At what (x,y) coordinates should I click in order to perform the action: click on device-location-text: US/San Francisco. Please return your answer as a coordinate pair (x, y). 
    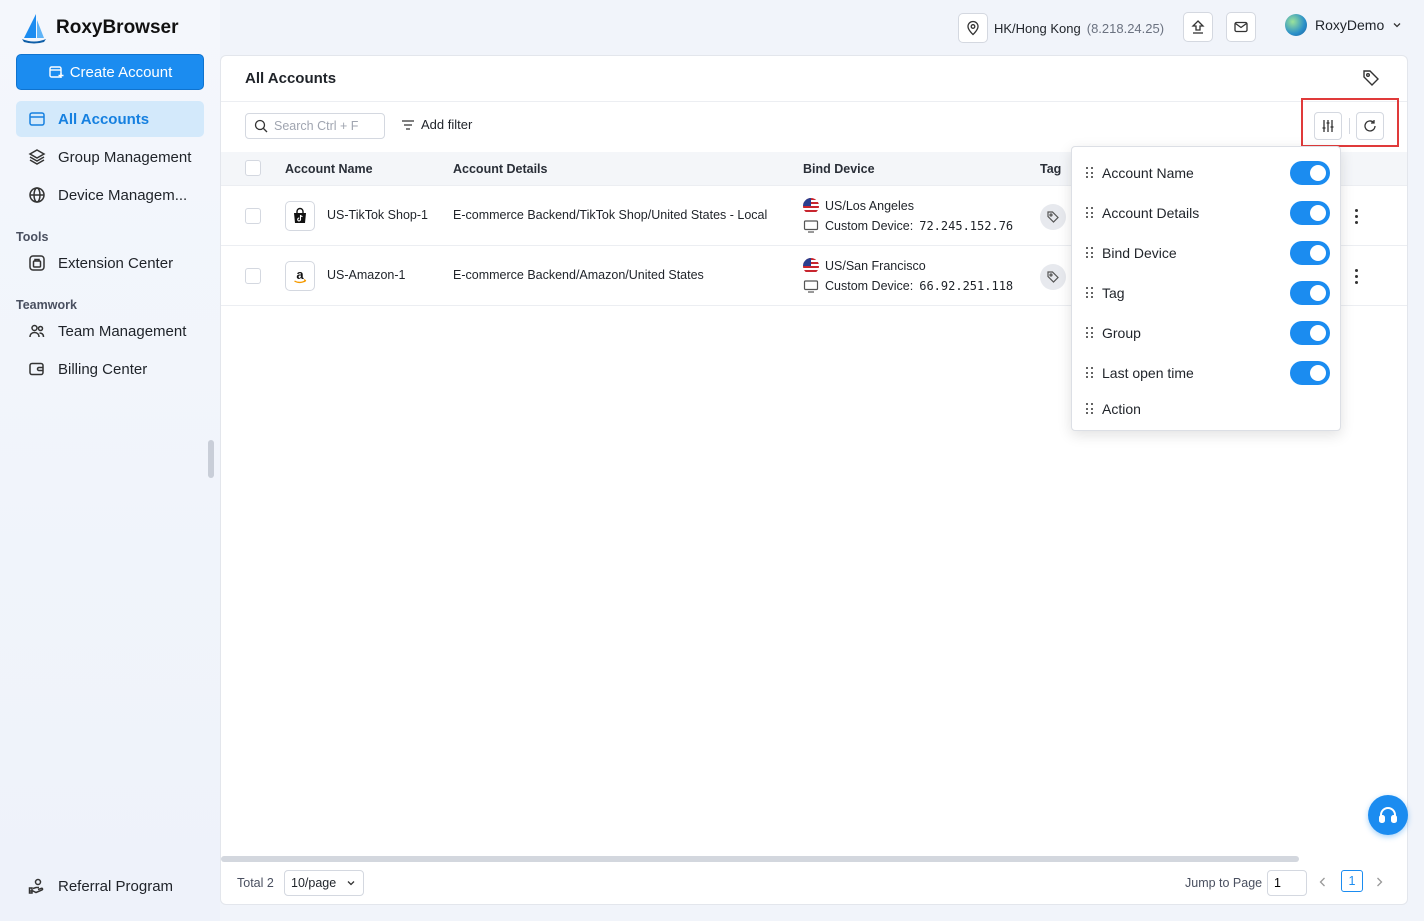
    Looking at the image, I should click on (875, 266).